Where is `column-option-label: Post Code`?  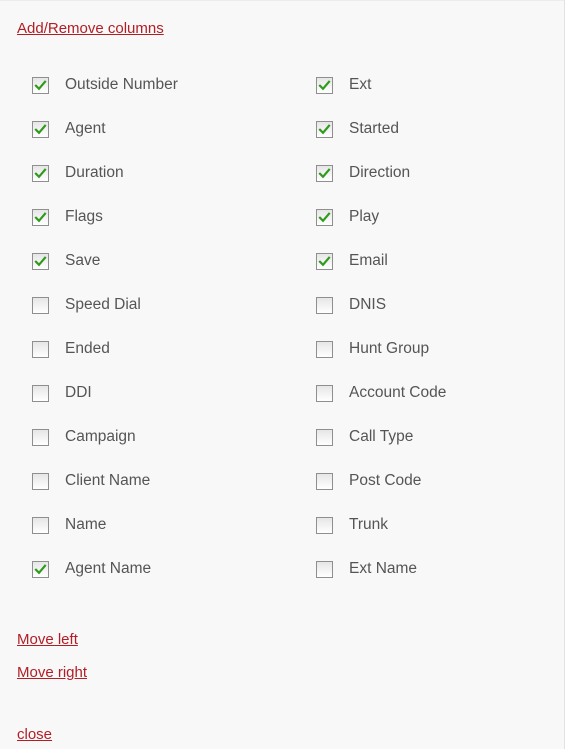 column-option-label: Post Code is located at coordinates (385, 480).